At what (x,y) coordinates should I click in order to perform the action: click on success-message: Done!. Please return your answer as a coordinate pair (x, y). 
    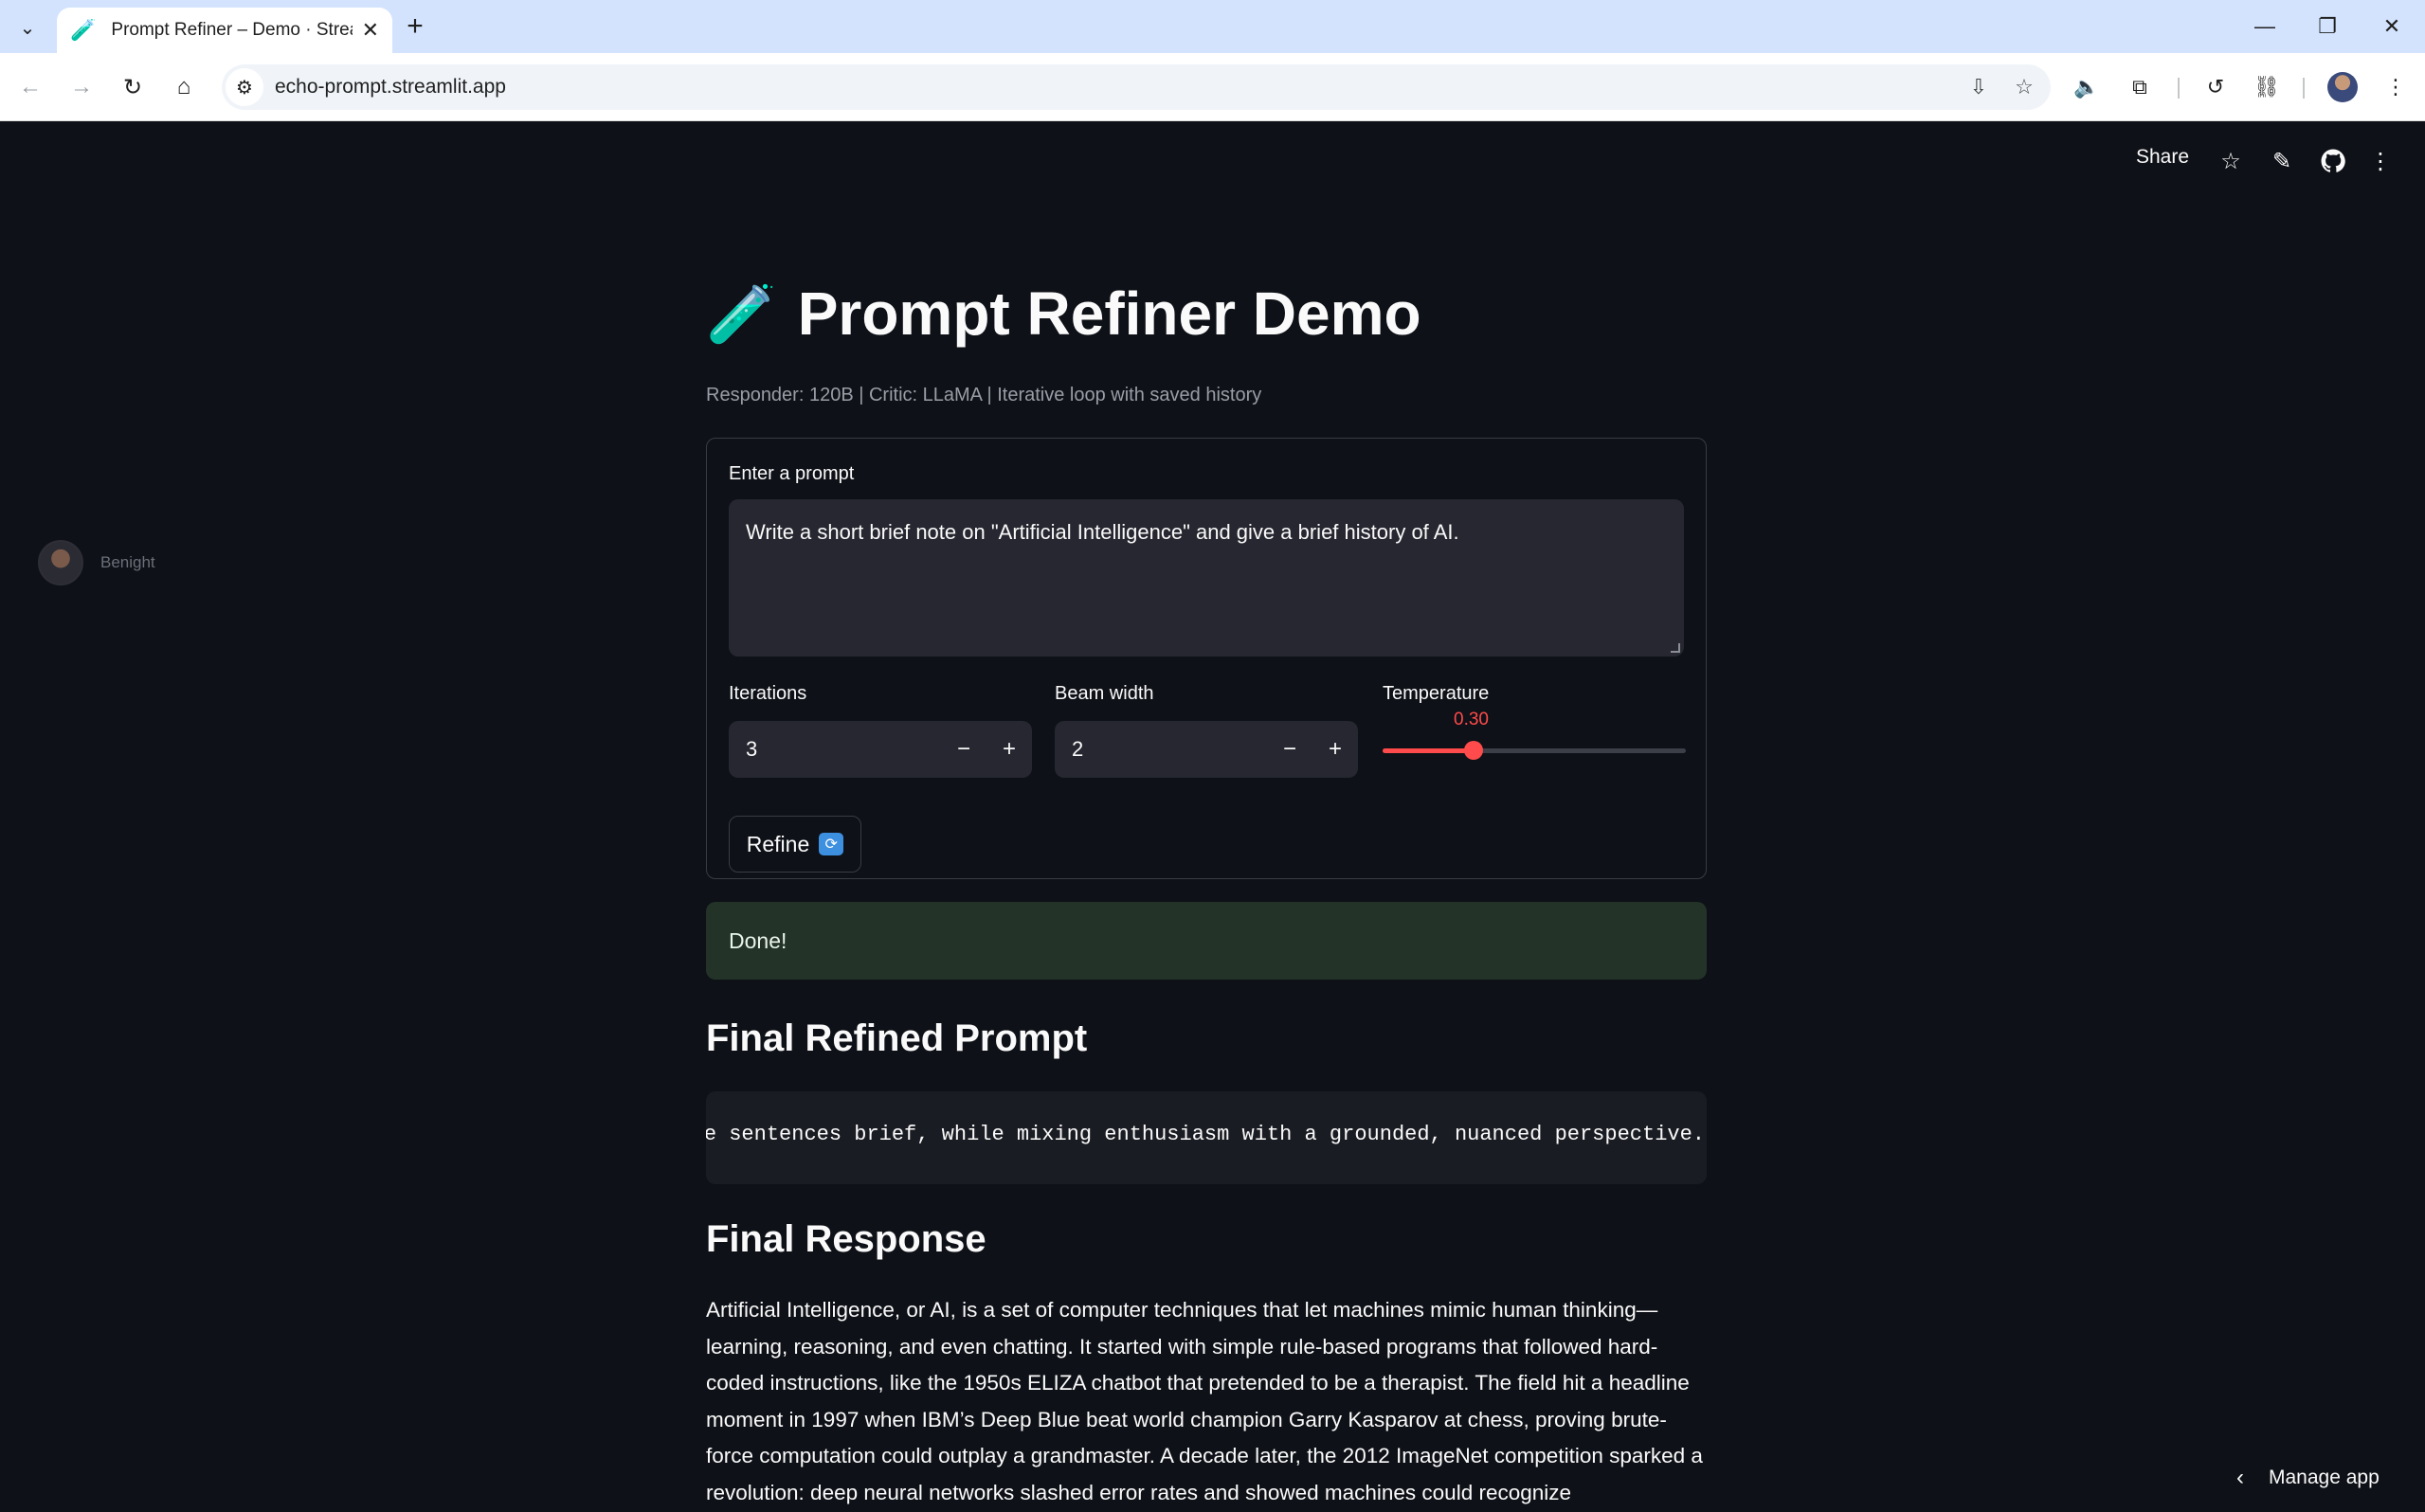
    Looking at the image, I should click on (758, 940).